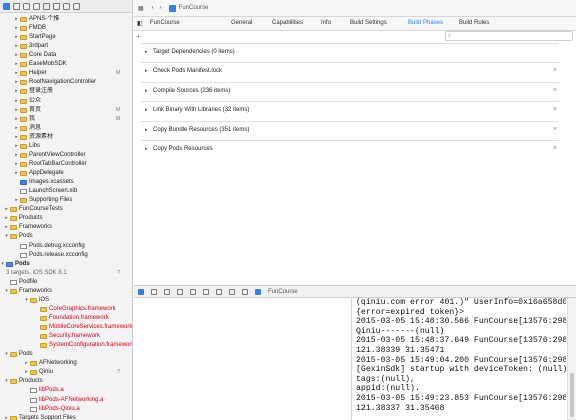  I want to click on navigator-row: ▸ Helper M, so click(66, 73).